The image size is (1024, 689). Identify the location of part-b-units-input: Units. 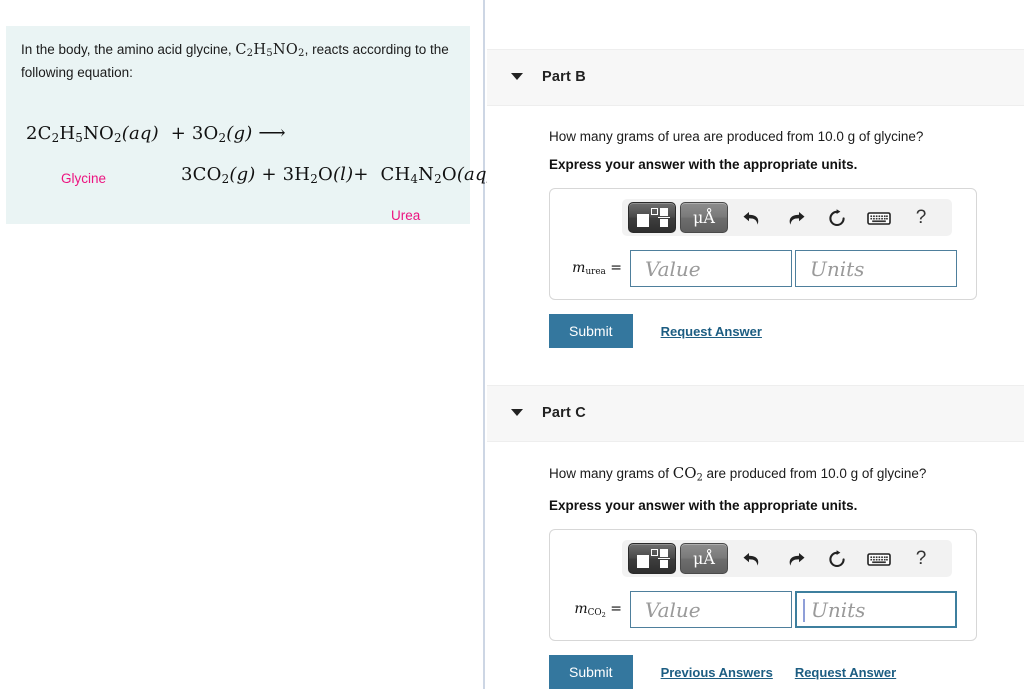
(876, 268).